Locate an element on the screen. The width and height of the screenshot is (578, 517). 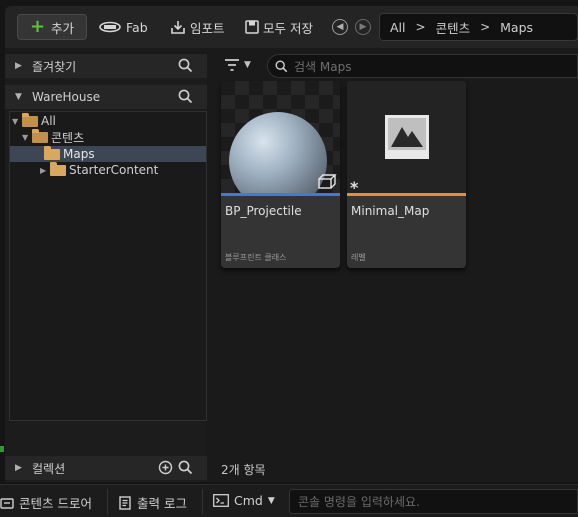
cmd-label: Cmd is located at coordinates (248, 500).